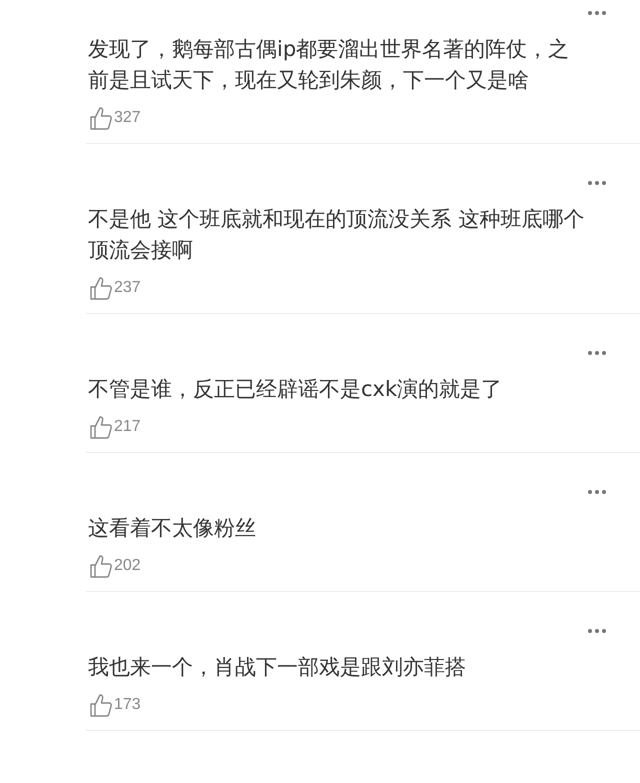 The width and height of the screenshot is (640, 783). Describe the element at coordinates (115, 566) in the screenshot. I see `like-button: 202` at that location.